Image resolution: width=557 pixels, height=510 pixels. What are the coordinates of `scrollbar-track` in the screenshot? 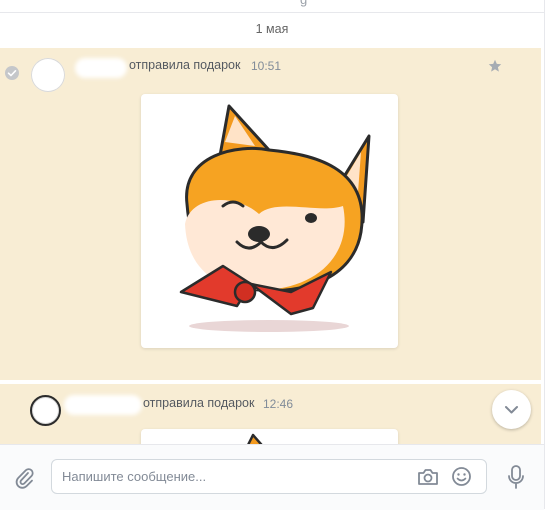 It's located at (550, 254).